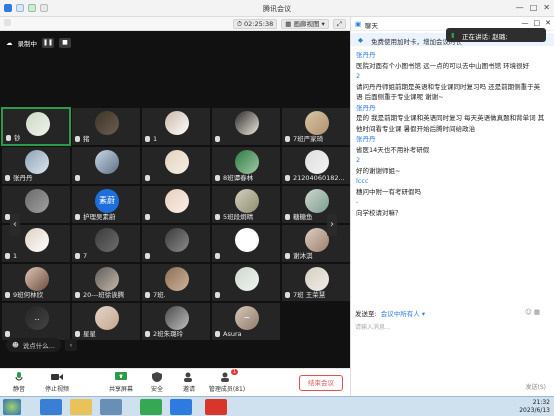 This screenshot has height=416, width=554. Describe the element at coordinates (12, 407) in the screenshot. I see `start-button` at that location.